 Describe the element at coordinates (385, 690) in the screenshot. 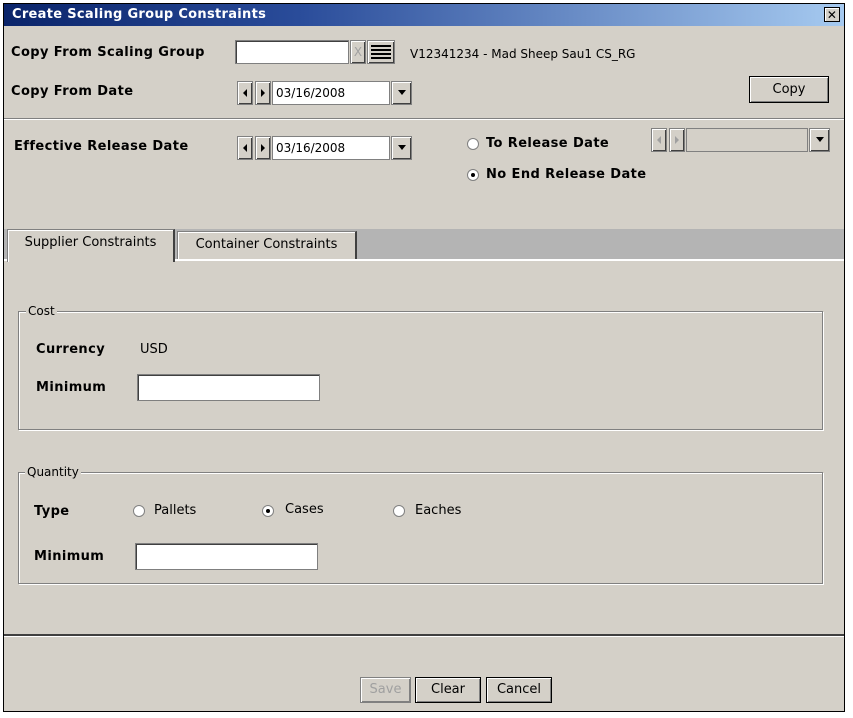

I see `save-button: Save` at that location.